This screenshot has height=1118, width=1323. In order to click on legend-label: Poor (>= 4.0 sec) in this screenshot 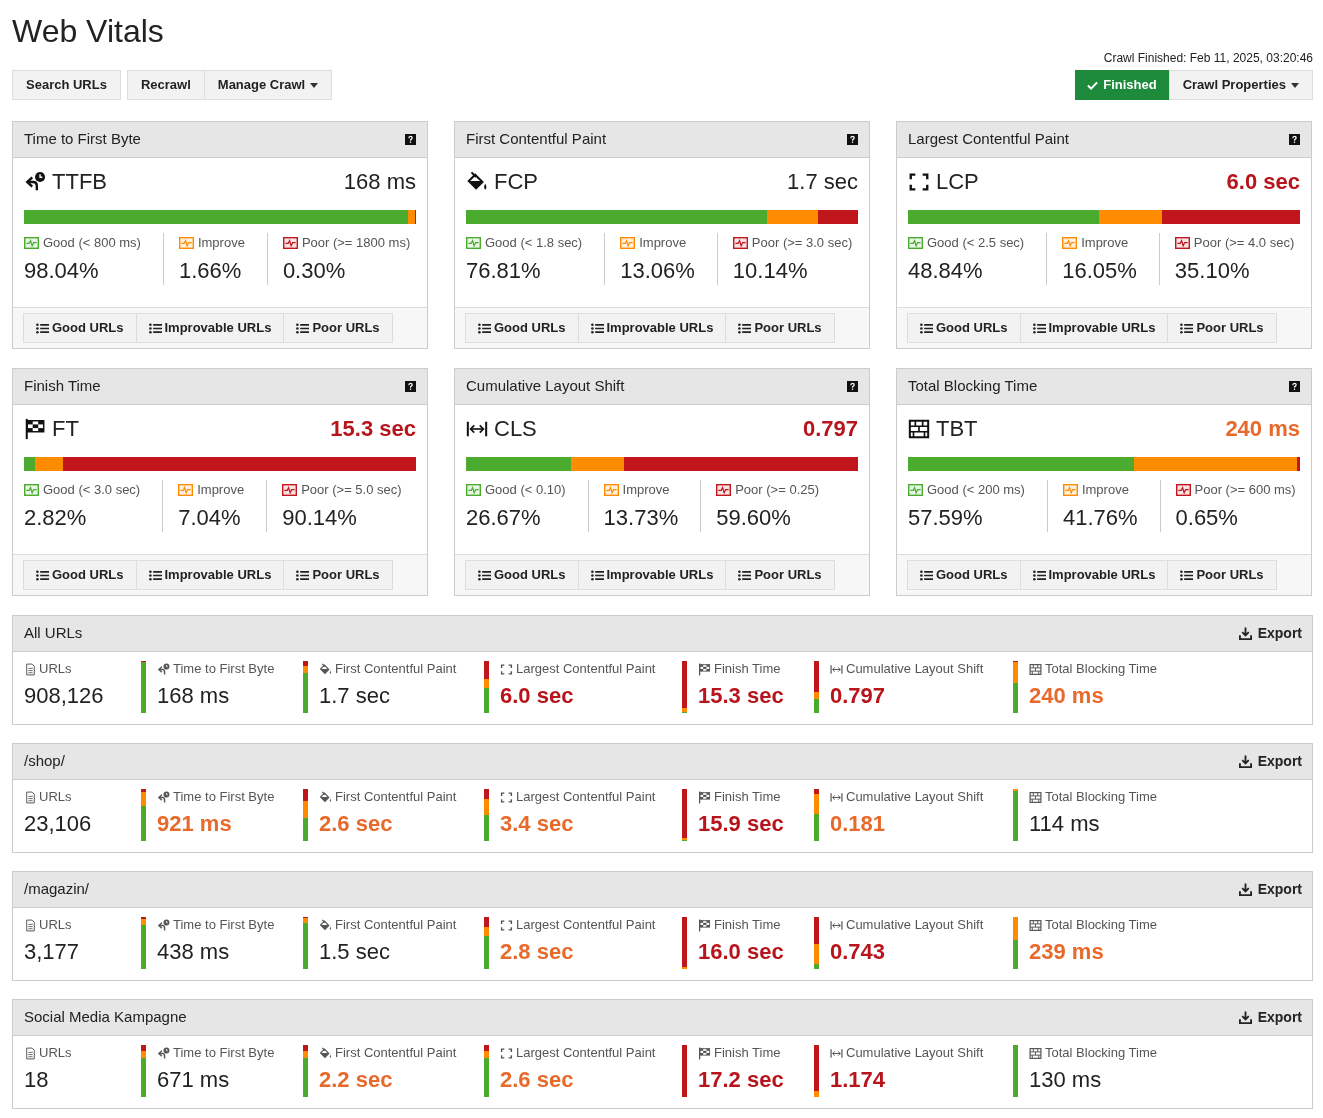, I will do `click(1244, 243)`.